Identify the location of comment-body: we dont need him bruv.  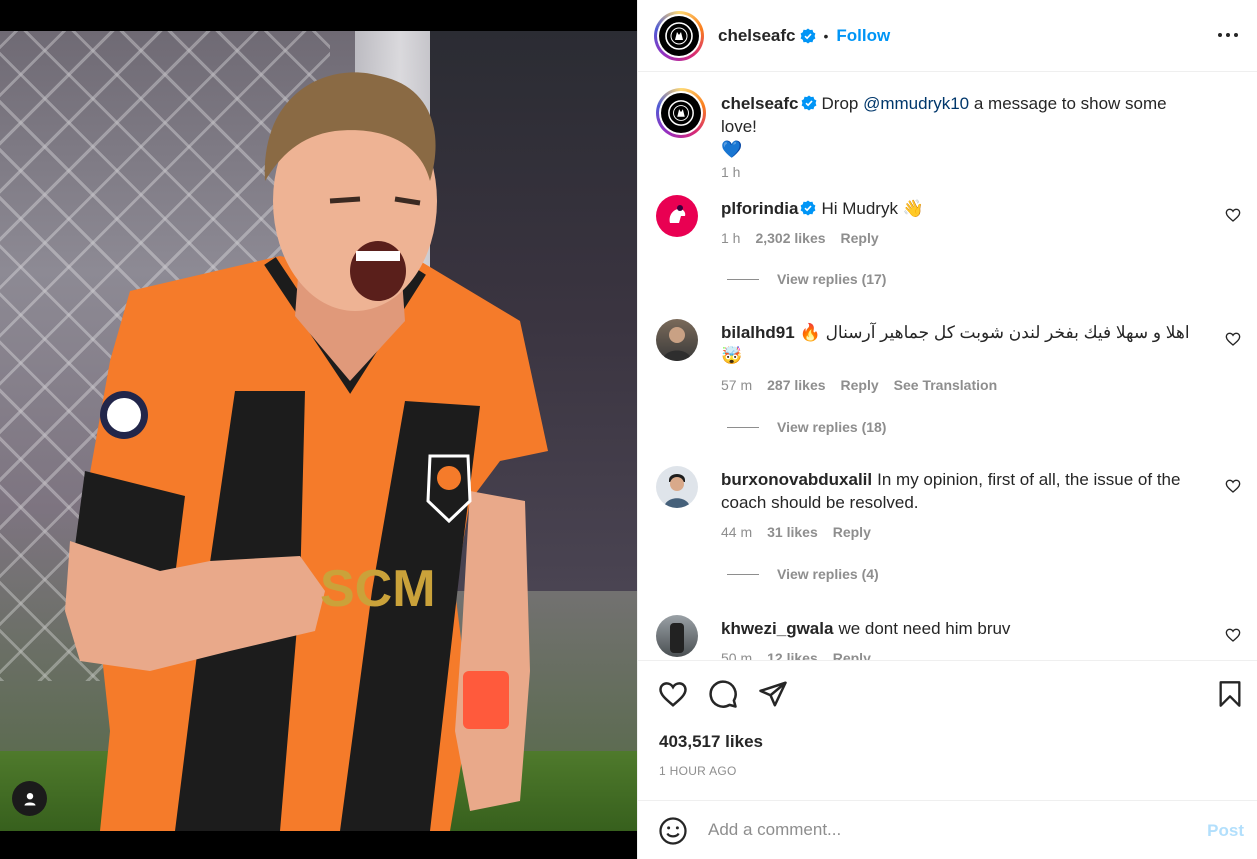
(924, 628).